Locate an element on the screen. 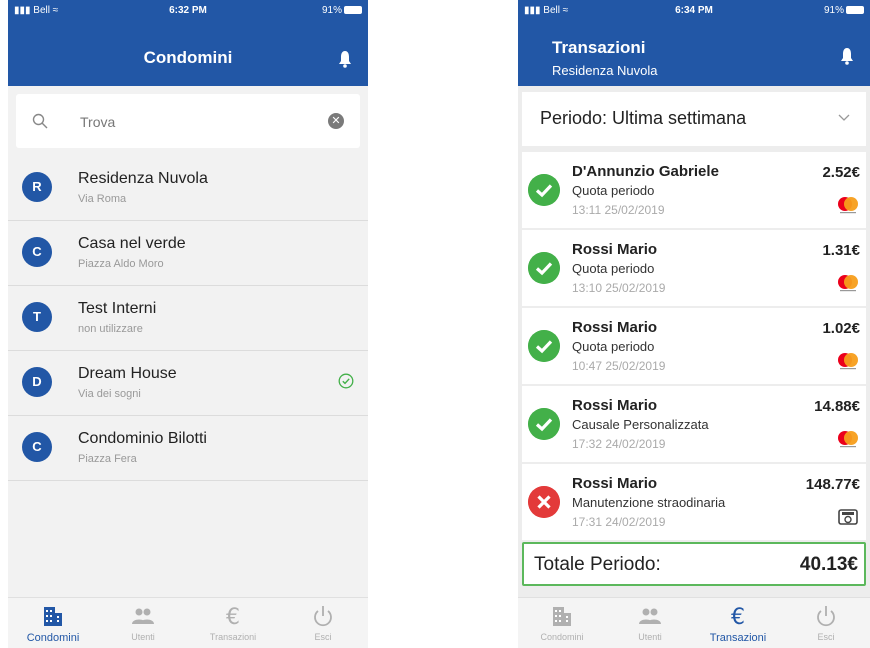 Image resolution: width=870 pixels, height=648 pixels. condo-address: Via Roma is located at coordinates (102, 199).